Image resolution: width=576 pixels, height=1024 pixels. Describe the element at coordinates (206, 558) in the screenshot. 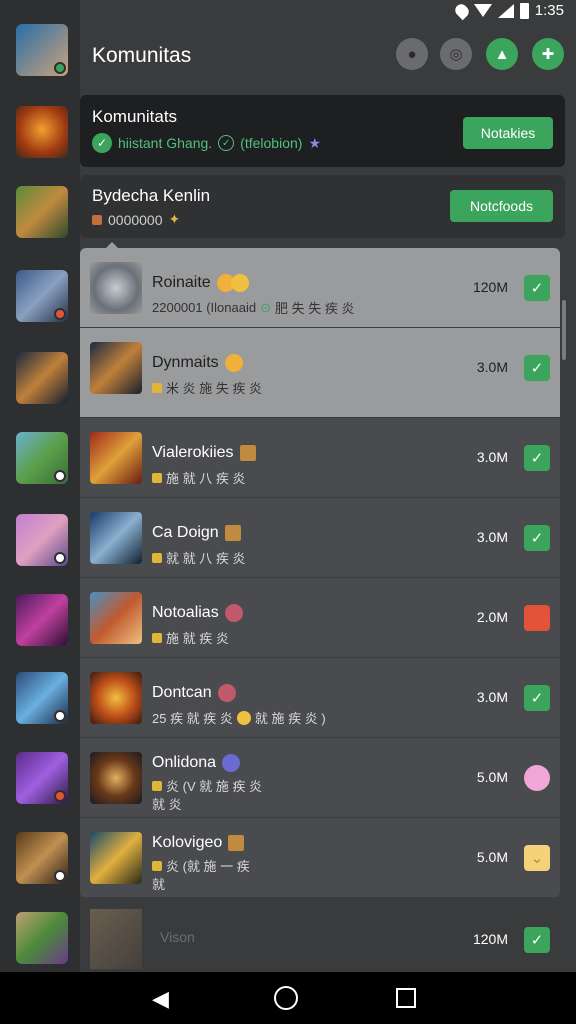

I see `item-subtitle: 就 就 八 疾 炎` at that location.